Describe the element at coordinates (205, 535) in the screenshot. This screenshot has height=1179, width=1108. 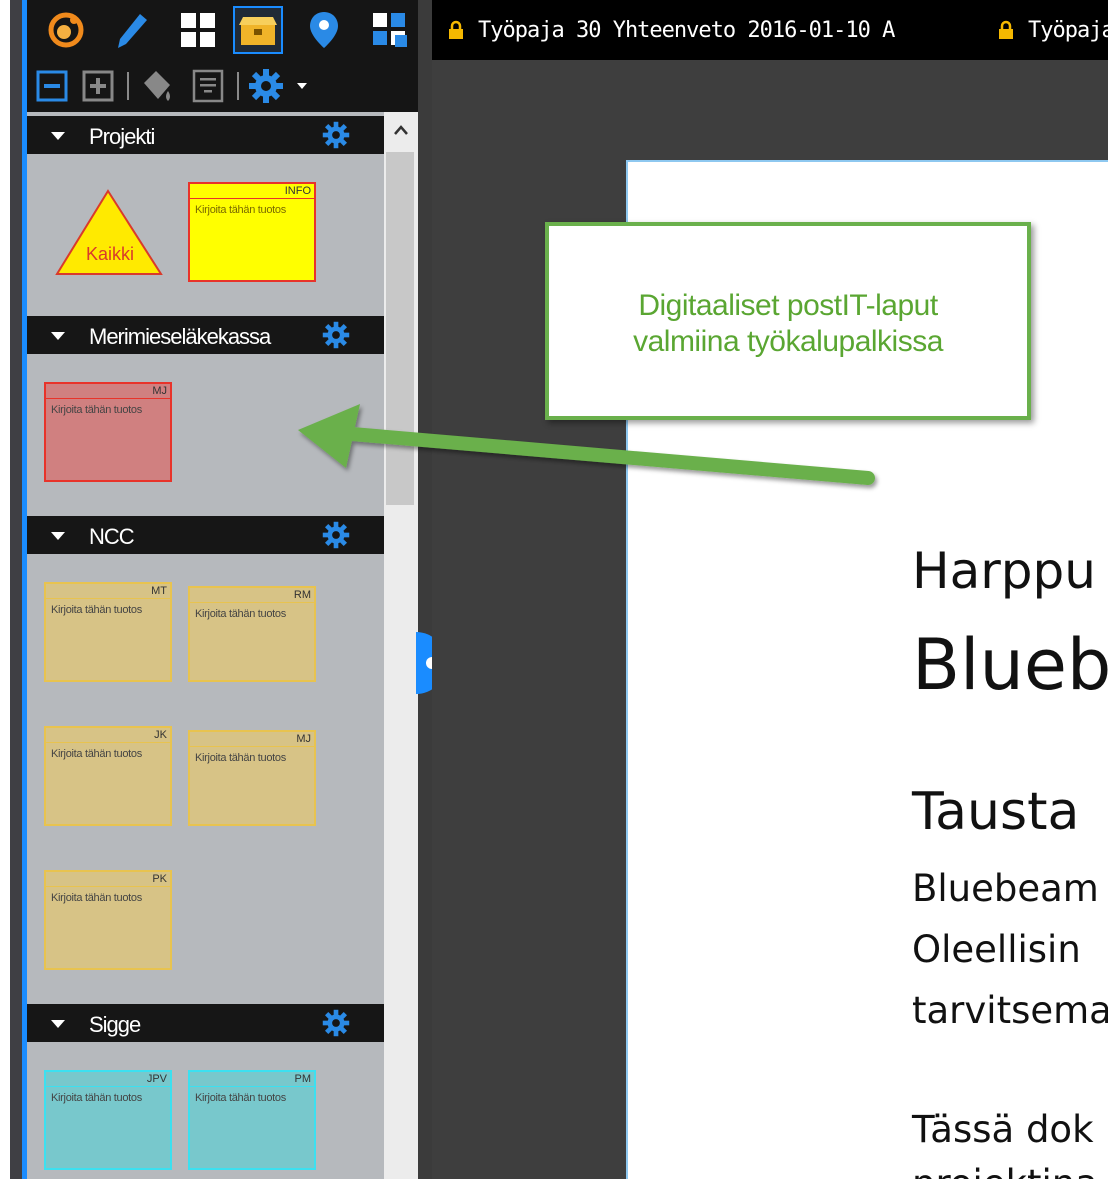
I see `section-header-ncc: NCC` at that location.